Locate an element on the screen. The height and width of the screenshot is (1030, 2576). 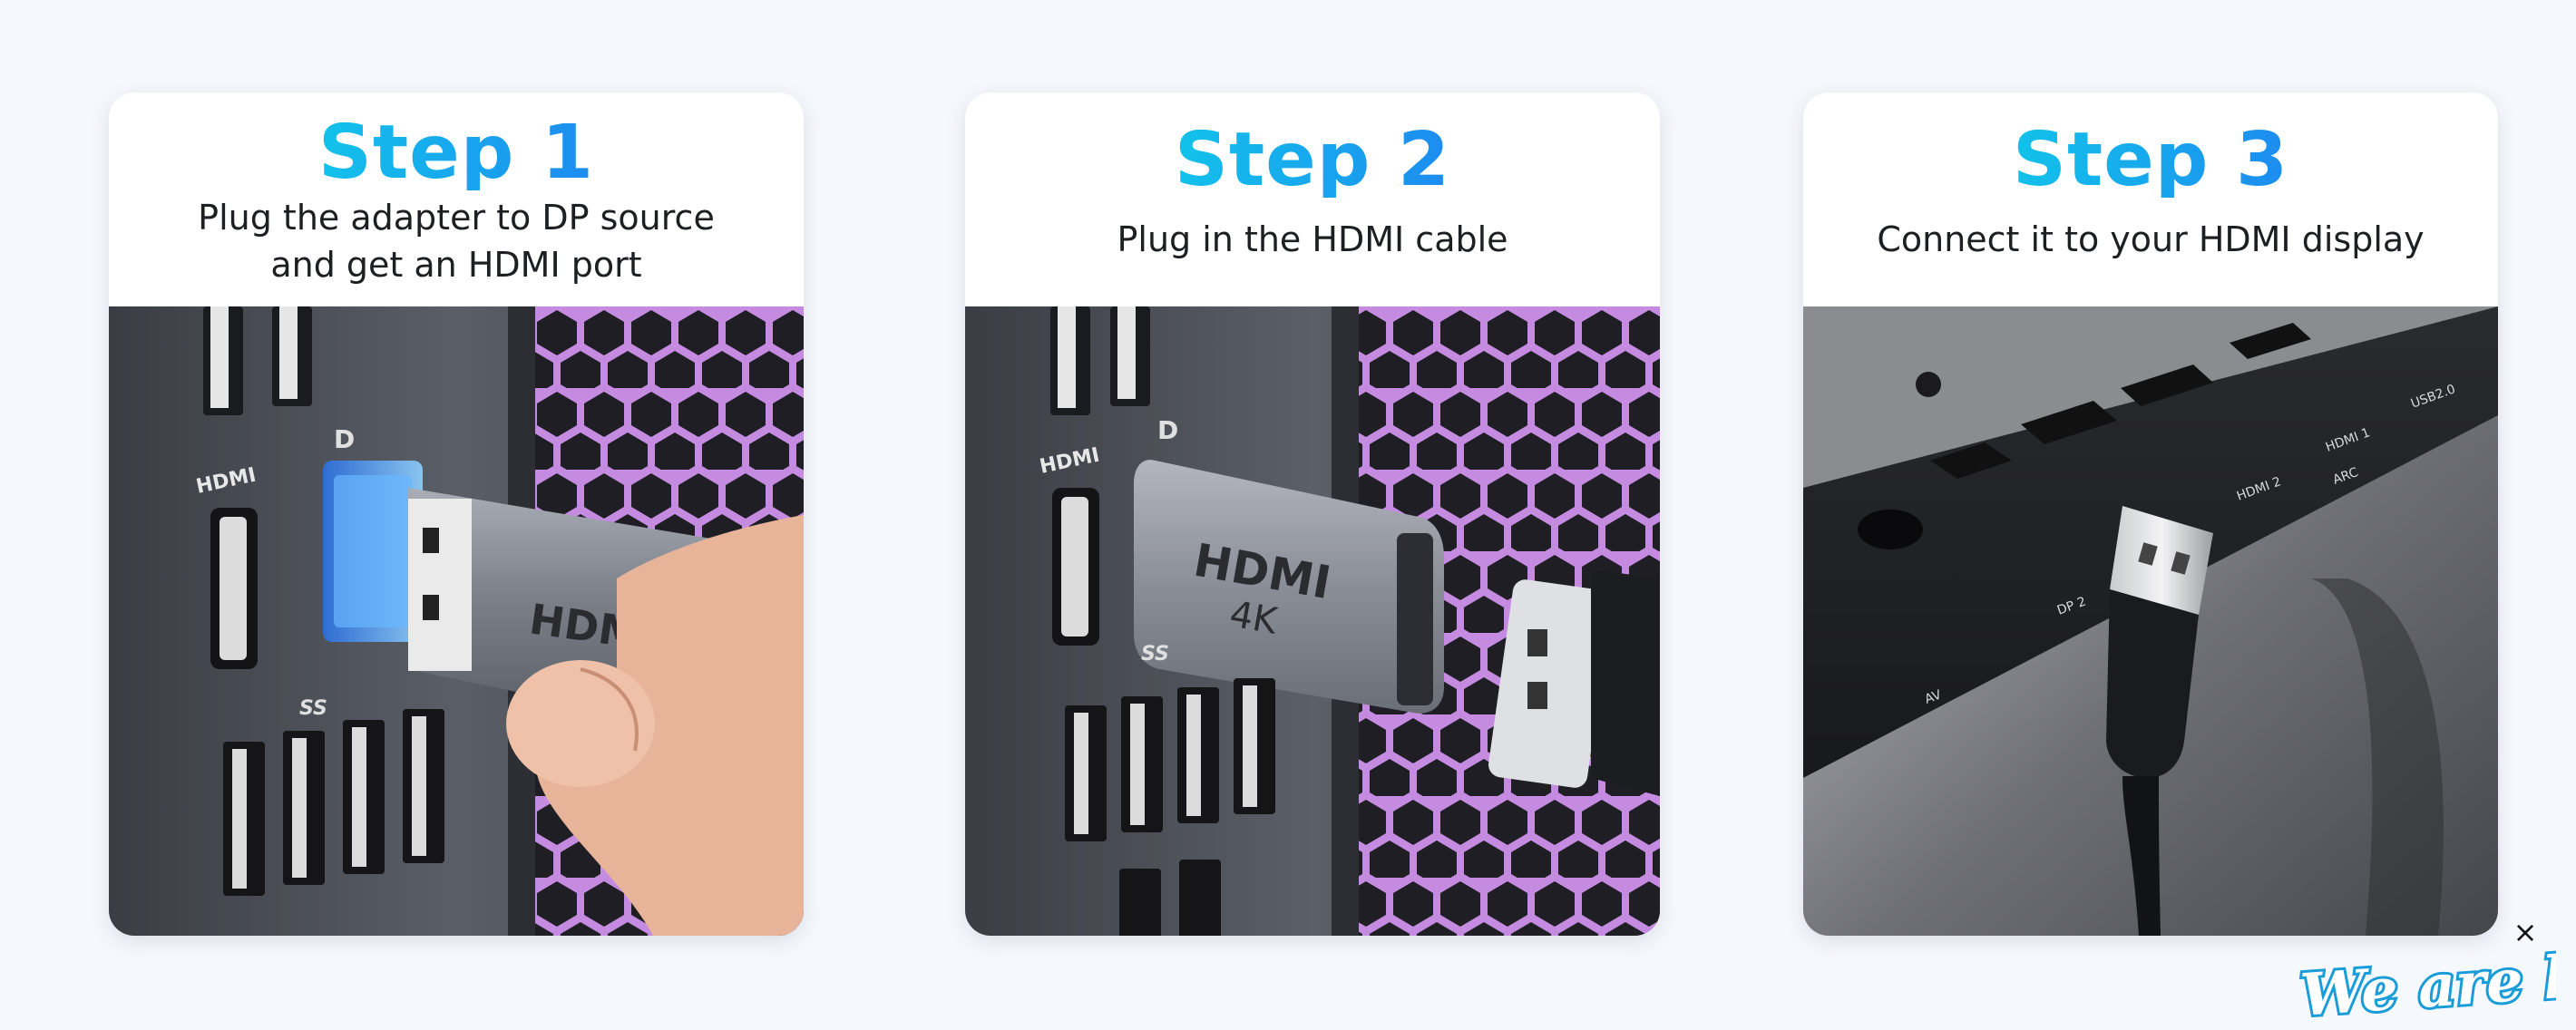
step-card-header: Step 2 Plug in the HDMI cable is located at coordinates (1312, 199).